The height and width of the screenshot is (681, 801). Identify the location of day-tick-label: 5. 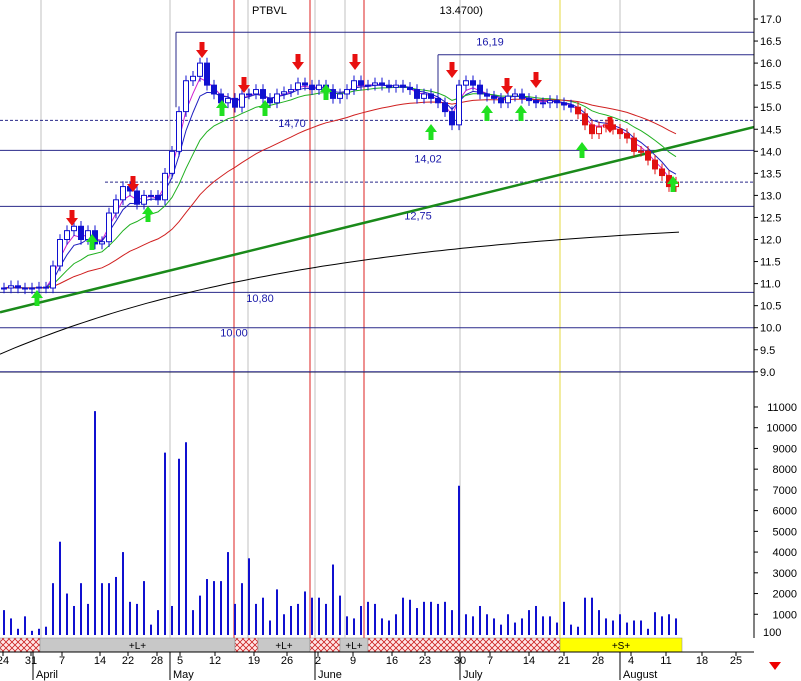
(180, 661).